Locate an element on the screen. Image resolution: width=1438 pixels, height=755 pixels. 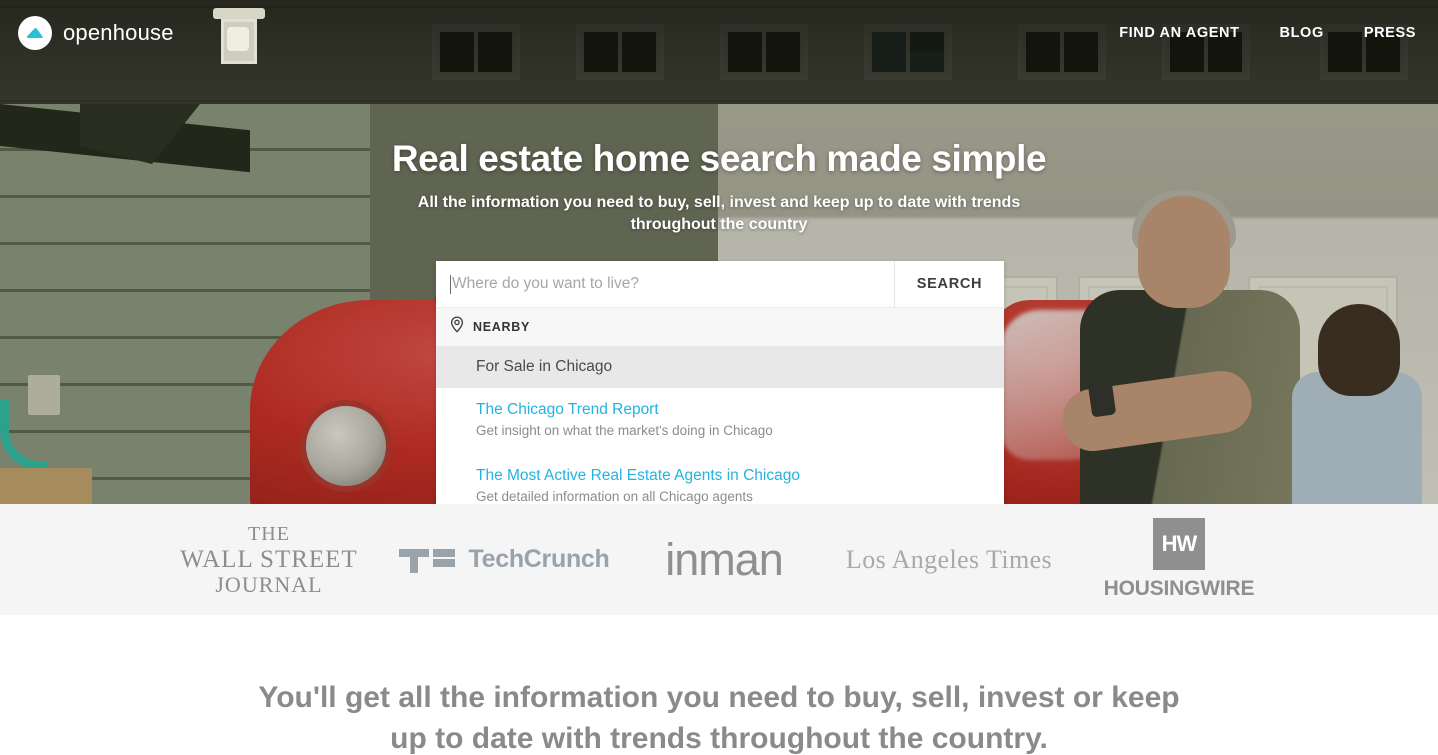
wsj-line-1: THE is located at coordinates (269, 534).